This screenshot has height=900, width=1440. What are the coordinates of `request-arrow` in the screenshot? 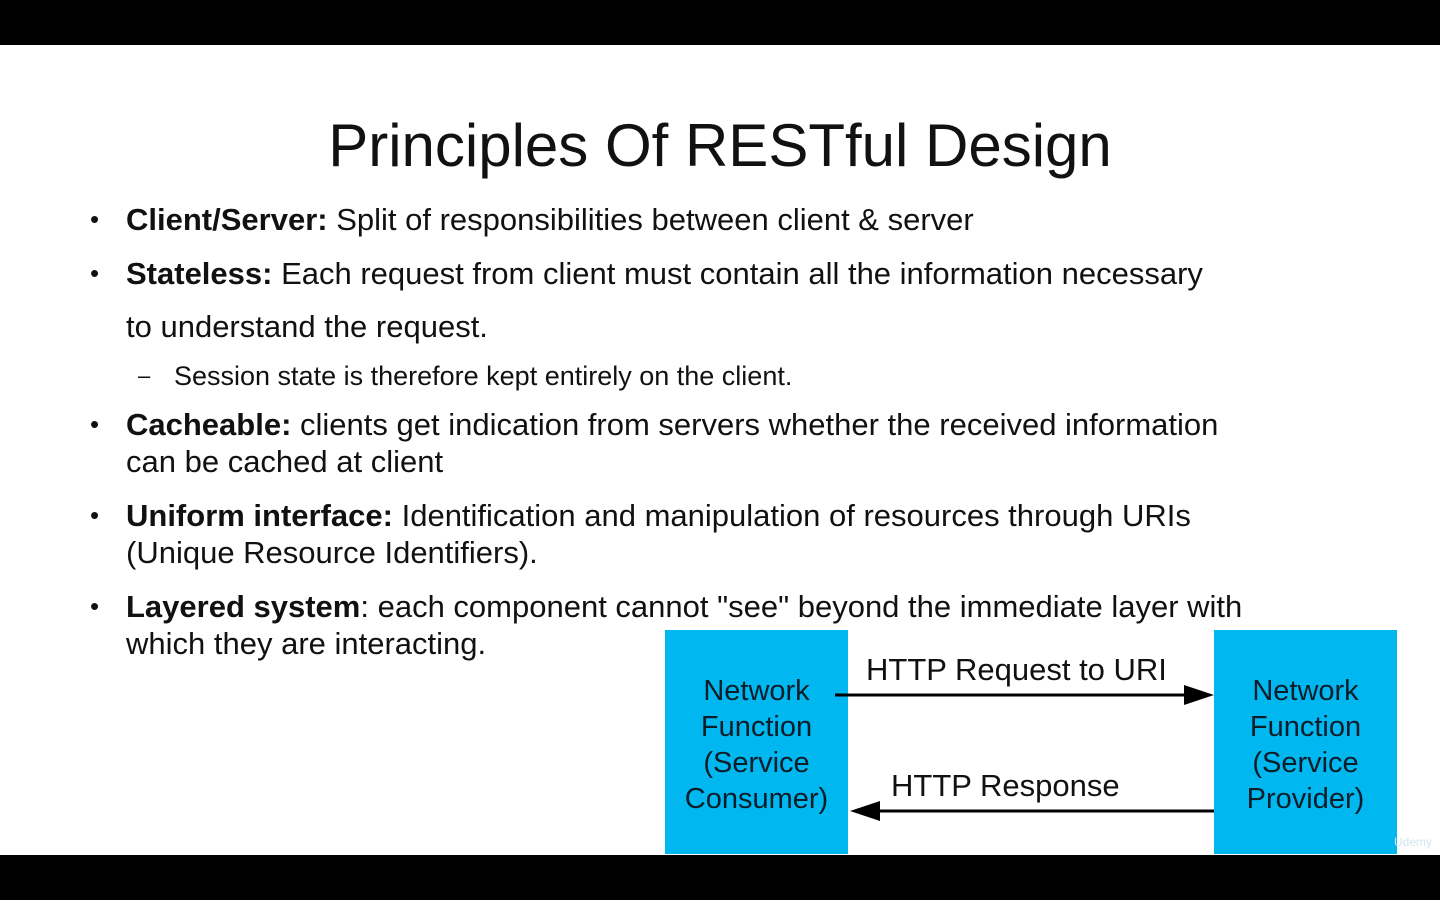 It's located at (1024, 695).